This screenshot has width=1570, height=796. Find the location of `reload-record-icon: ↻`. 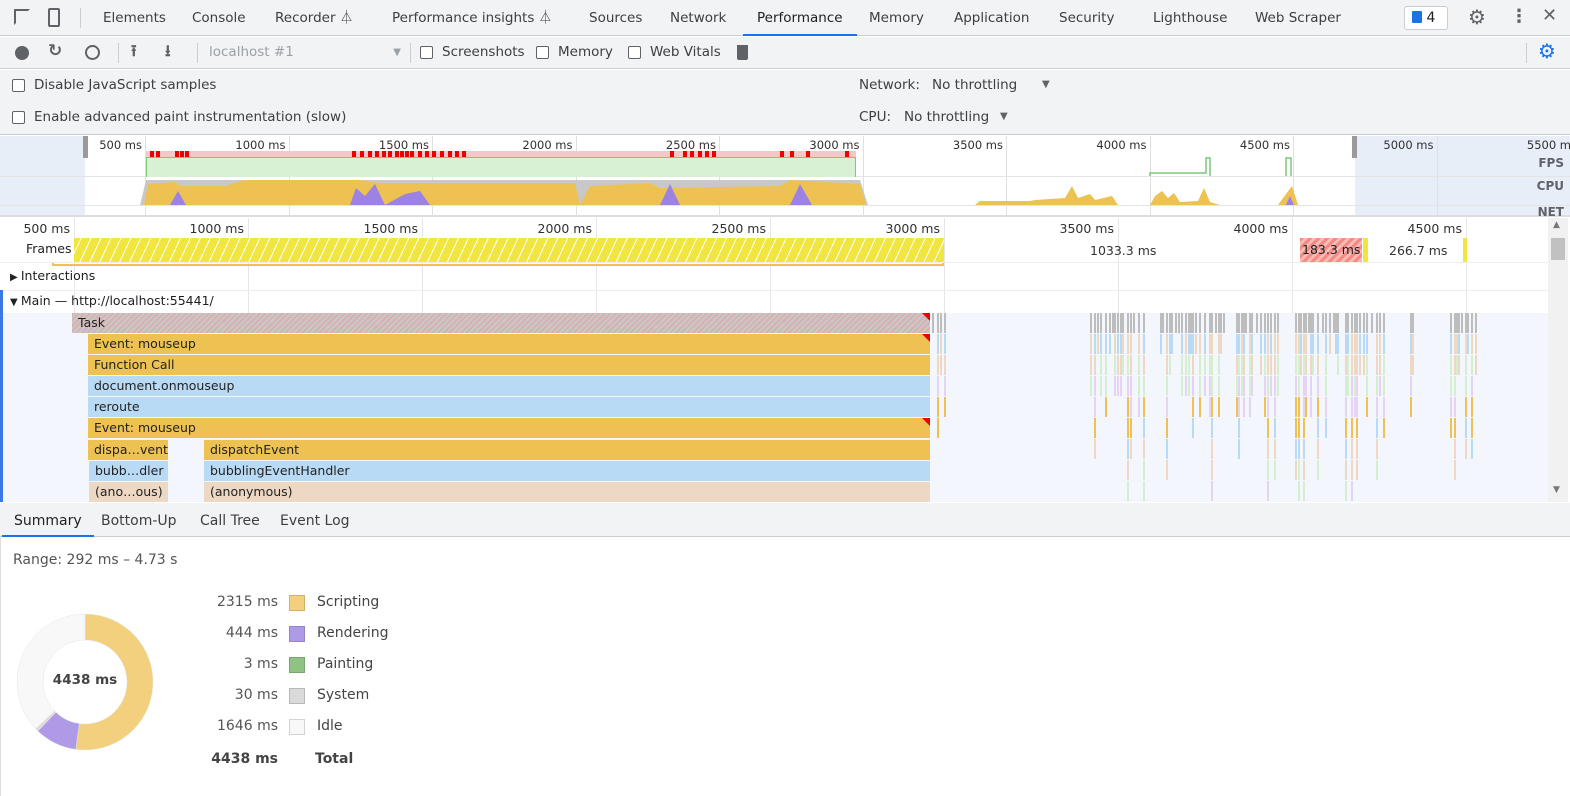

reload-record-icon: ↻ is located at coordinates (55, 51).